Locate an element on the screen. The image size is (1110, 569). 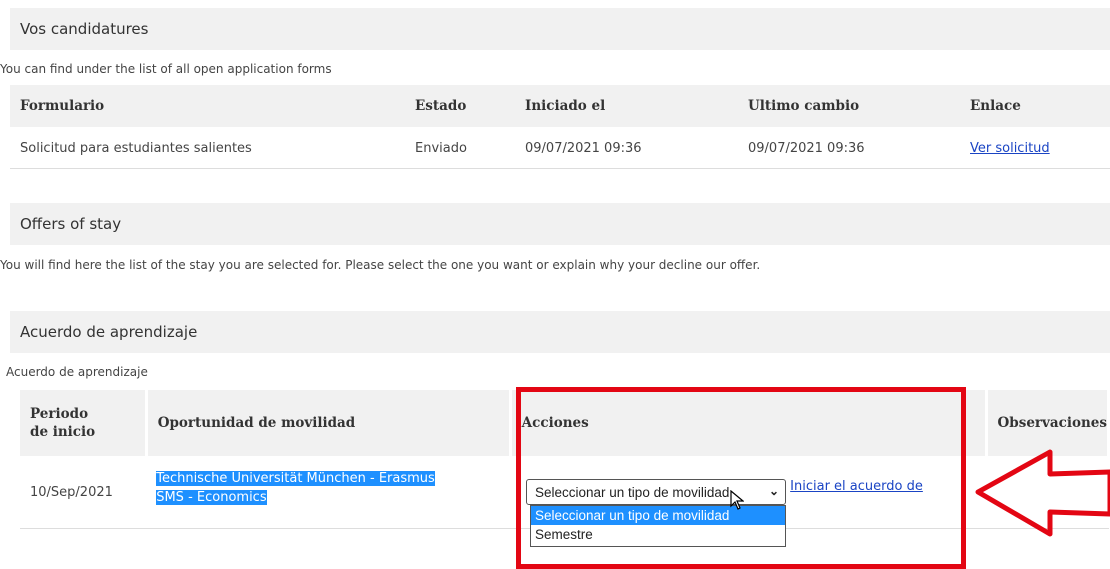
learning-agreement-subtitle: Acuerdo de aprendizaje is located at coordinates (77, 372).